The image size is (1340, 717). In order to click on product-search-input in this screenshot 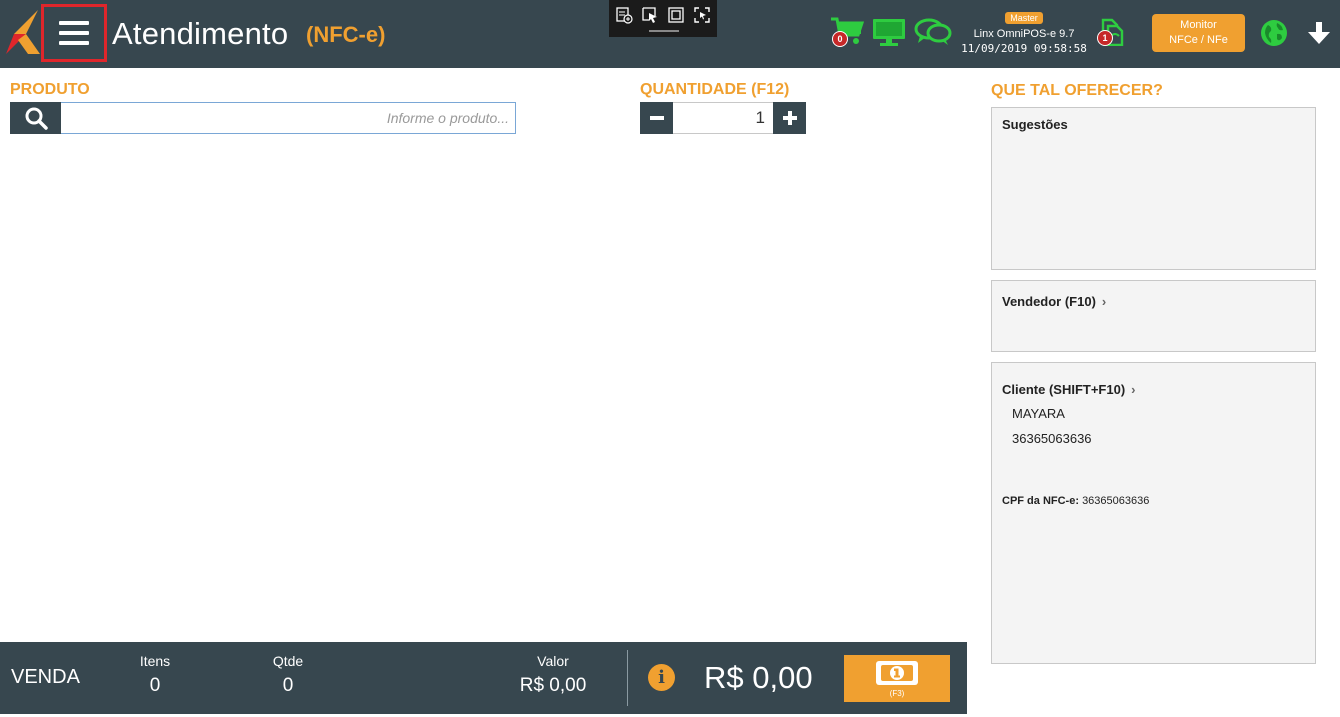, I will do `click(288, 118)`.